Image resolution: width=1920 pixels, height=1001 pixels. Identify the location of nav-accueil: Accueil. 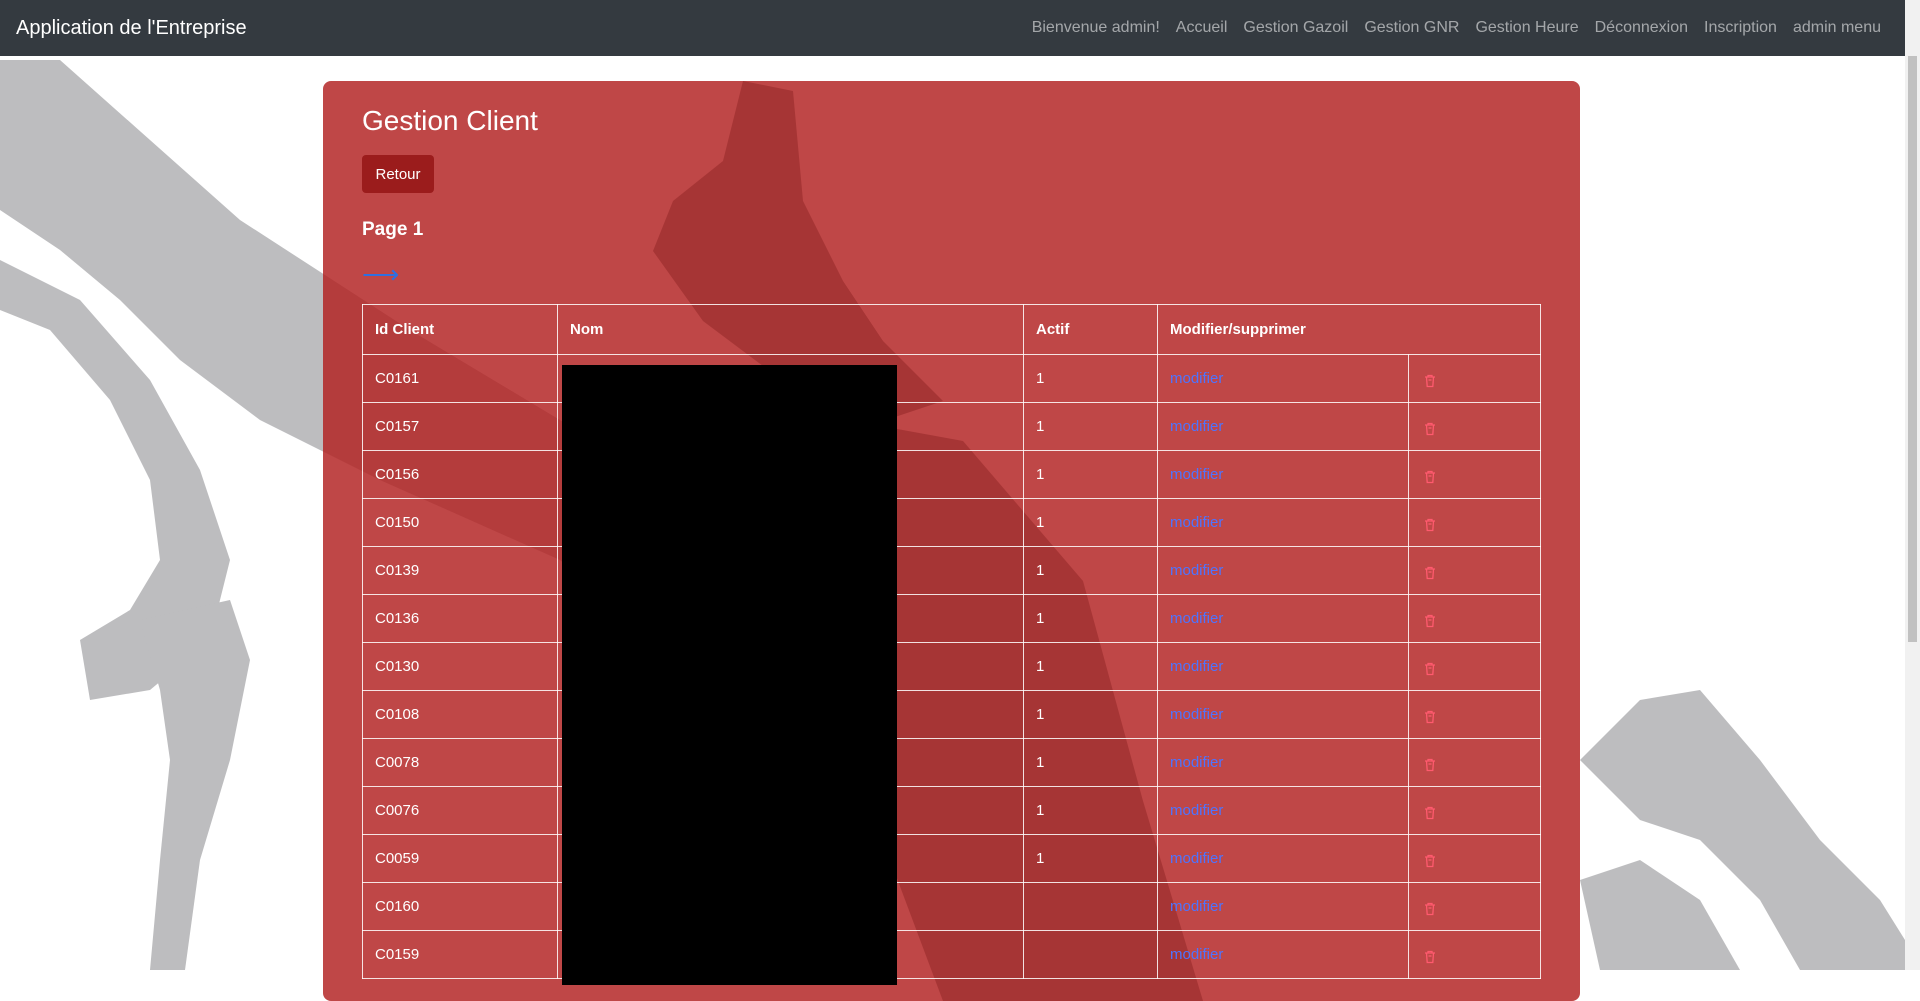
(1202, 28).